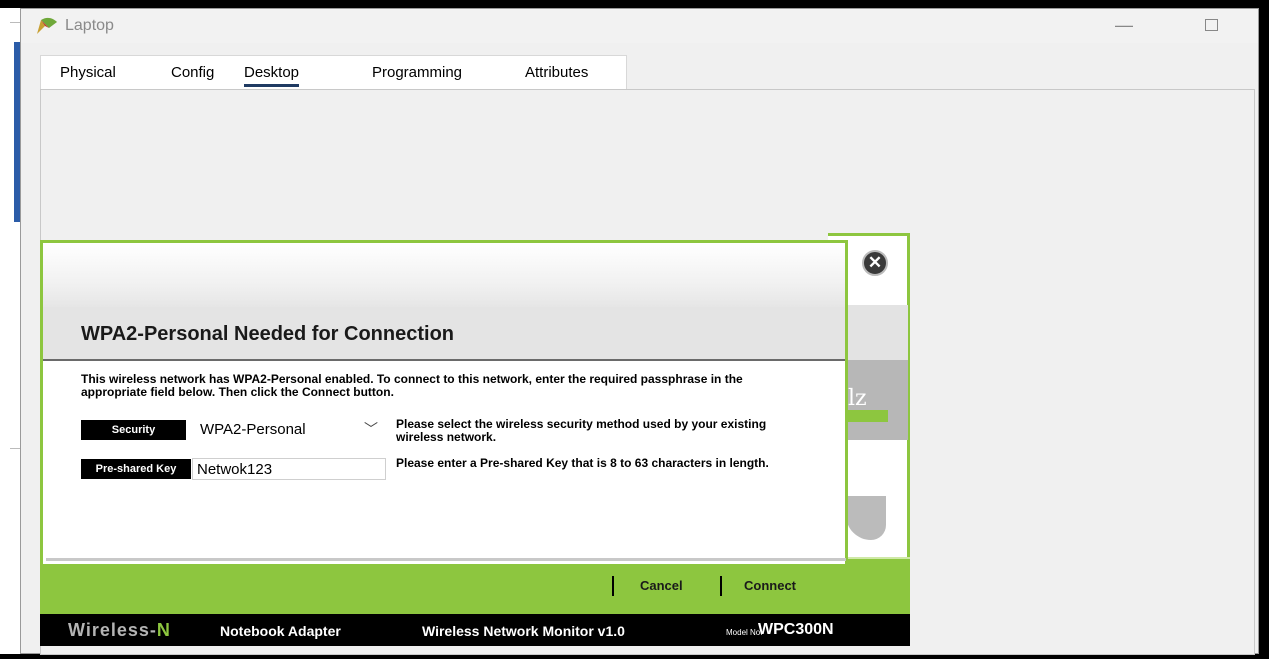 This screenshot has height=659, width=1269. I want to click on product-name: Notebook Adapter, so click(280, 631).